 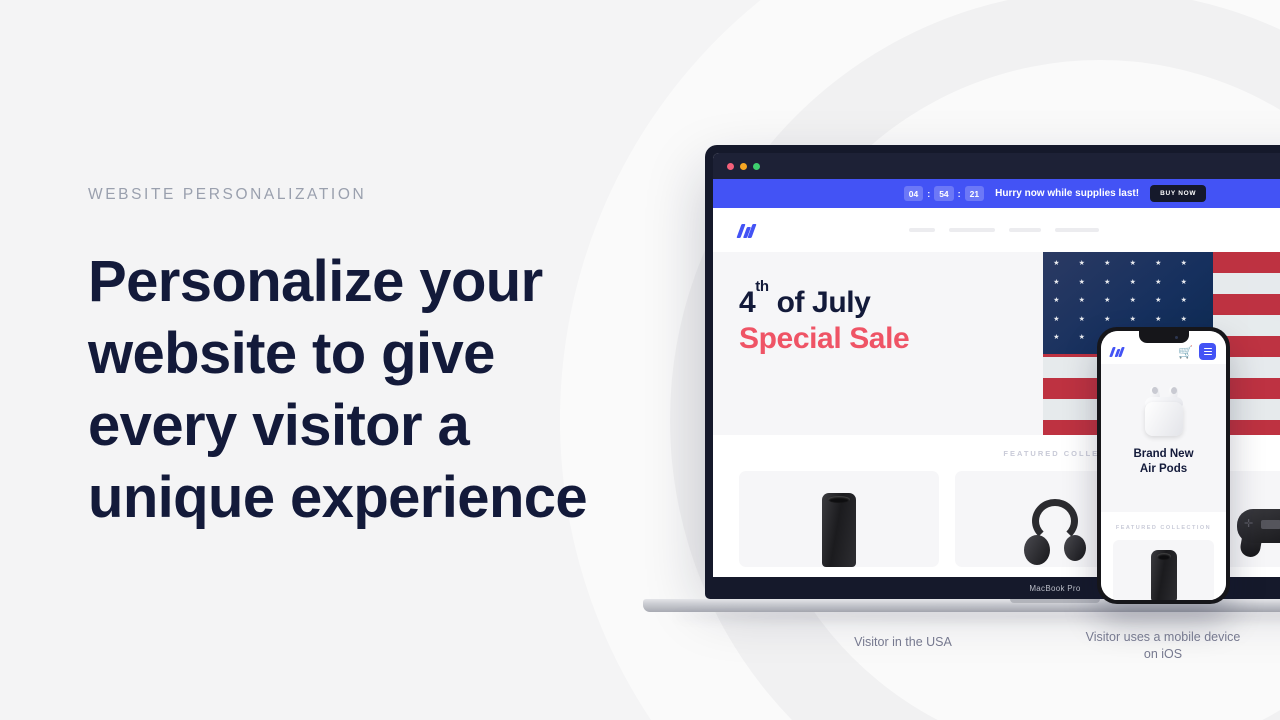 What do you see at coordinates (805, 298) in the screenshot?
I see `hero-title: 4th of July` at bounding box center [805, 298].